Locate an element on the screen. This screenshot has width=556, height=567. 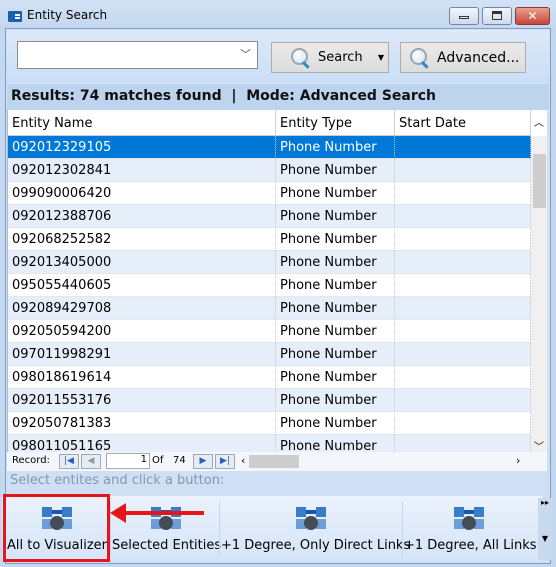
table-row: 092050781383 Phone Number is located at coordinates (269, 423).